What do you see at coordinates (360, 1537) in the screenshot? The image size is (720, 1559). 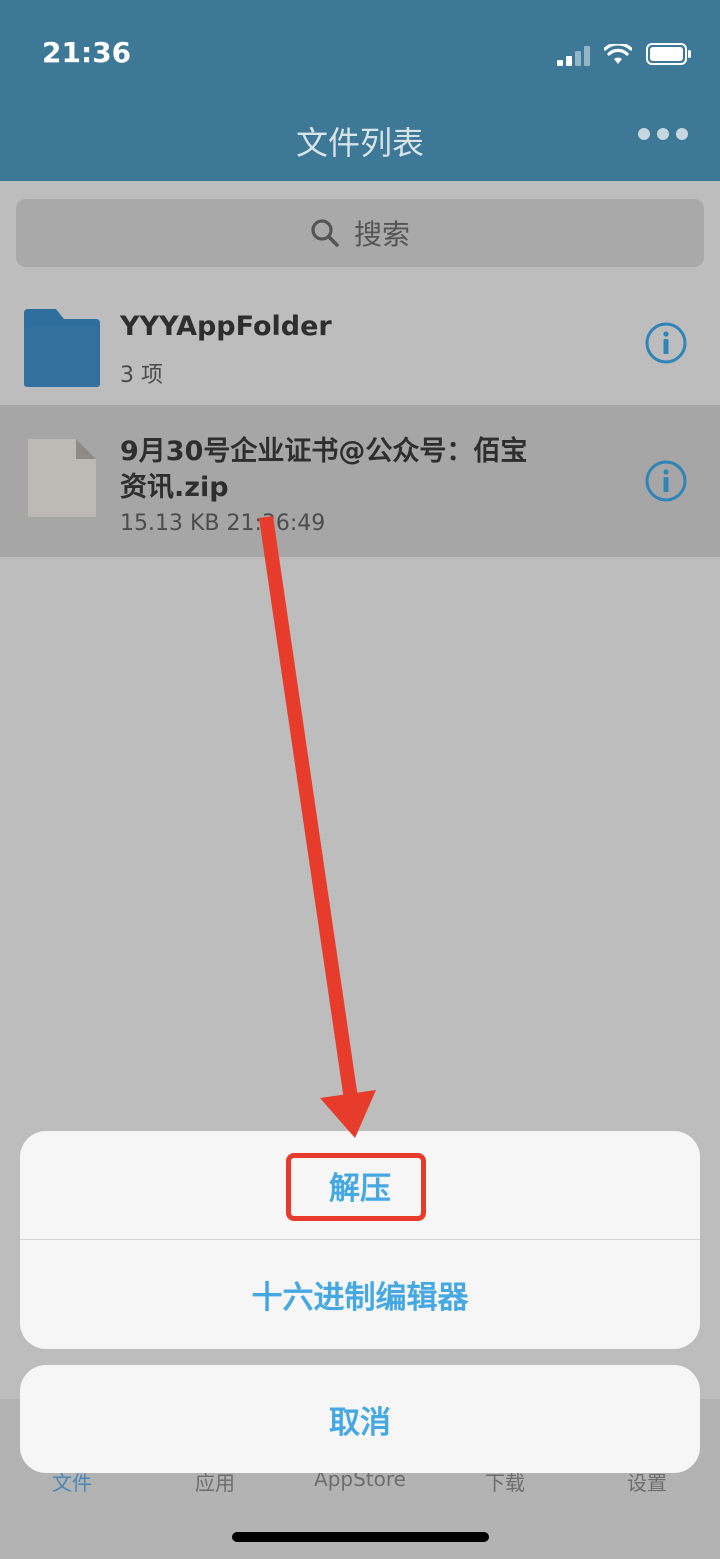 I see `home-indicator` at bounding box center [360, 1537].